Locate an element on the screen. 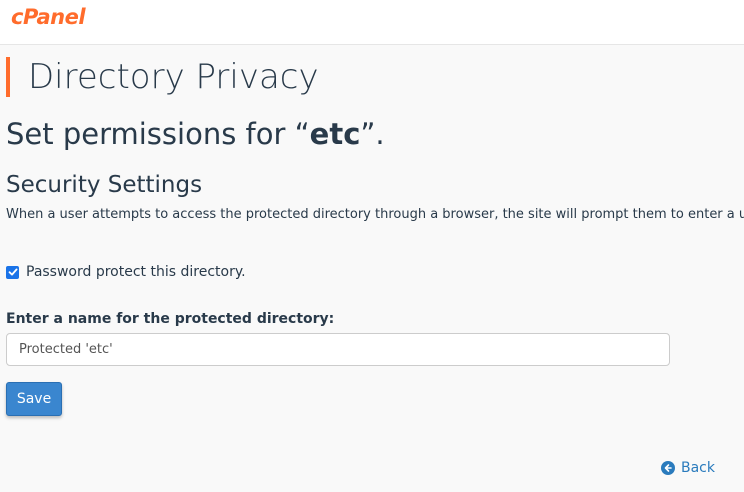 The width and height of the screenshot is (744, 492). permissions-heading: Set permissions for “etc”. is located at coordinates (195, 134).